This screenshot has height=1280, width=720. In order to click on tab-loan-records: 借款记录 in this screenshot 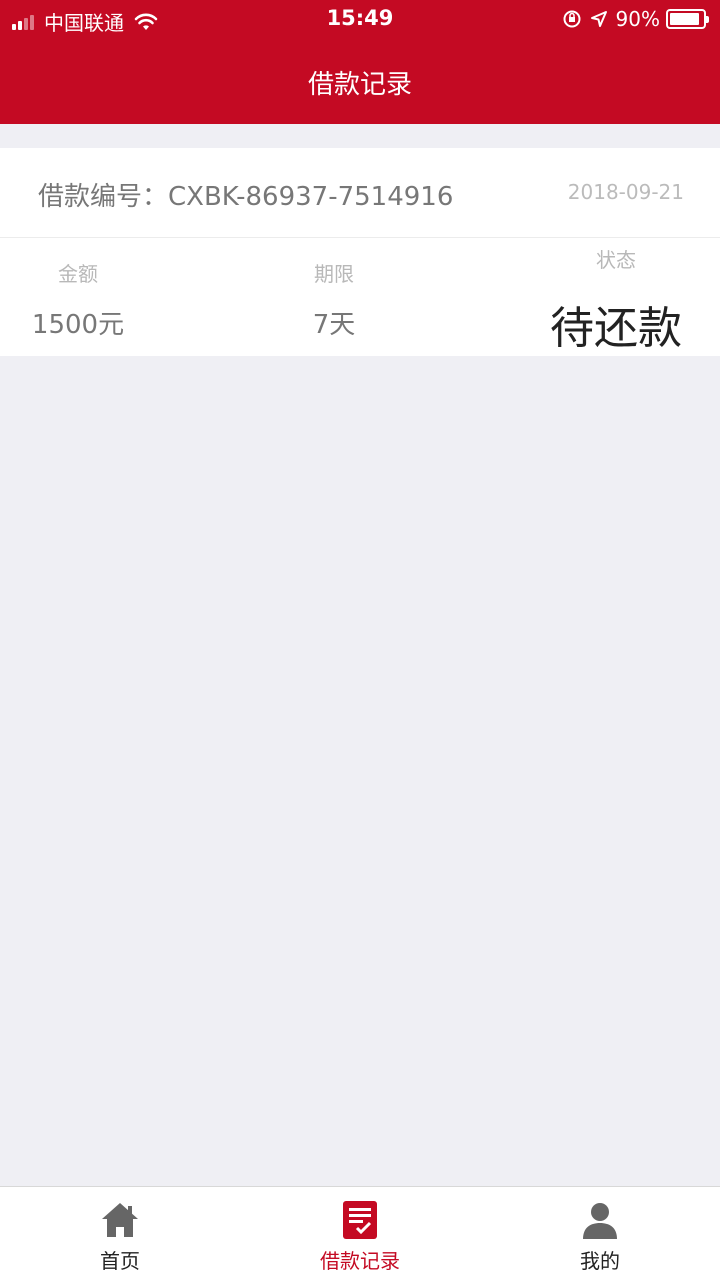, I will do `click(360, 1233)`.